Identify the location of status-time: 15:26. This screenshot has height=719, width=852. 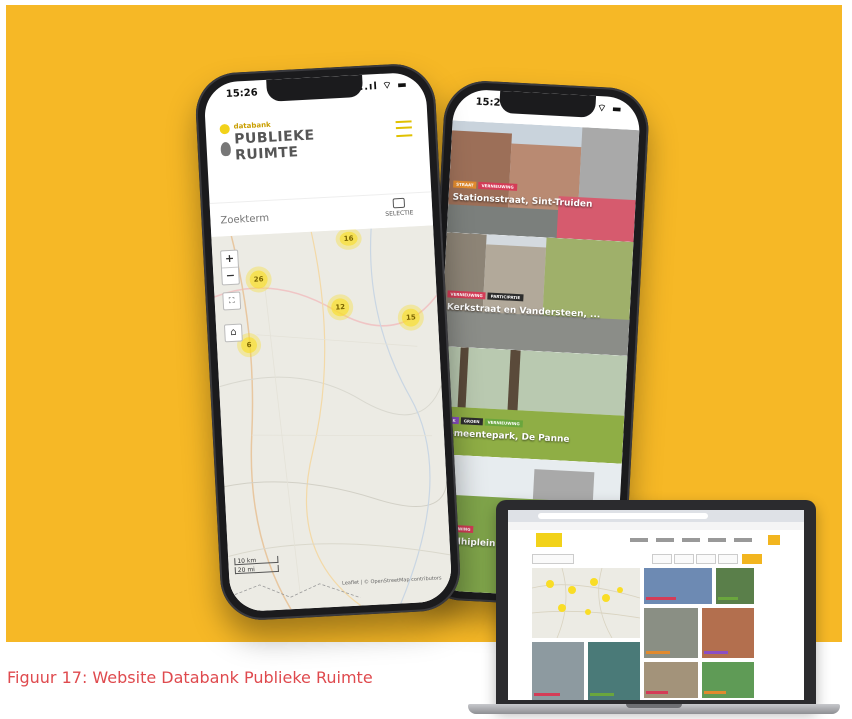
(241, 93).